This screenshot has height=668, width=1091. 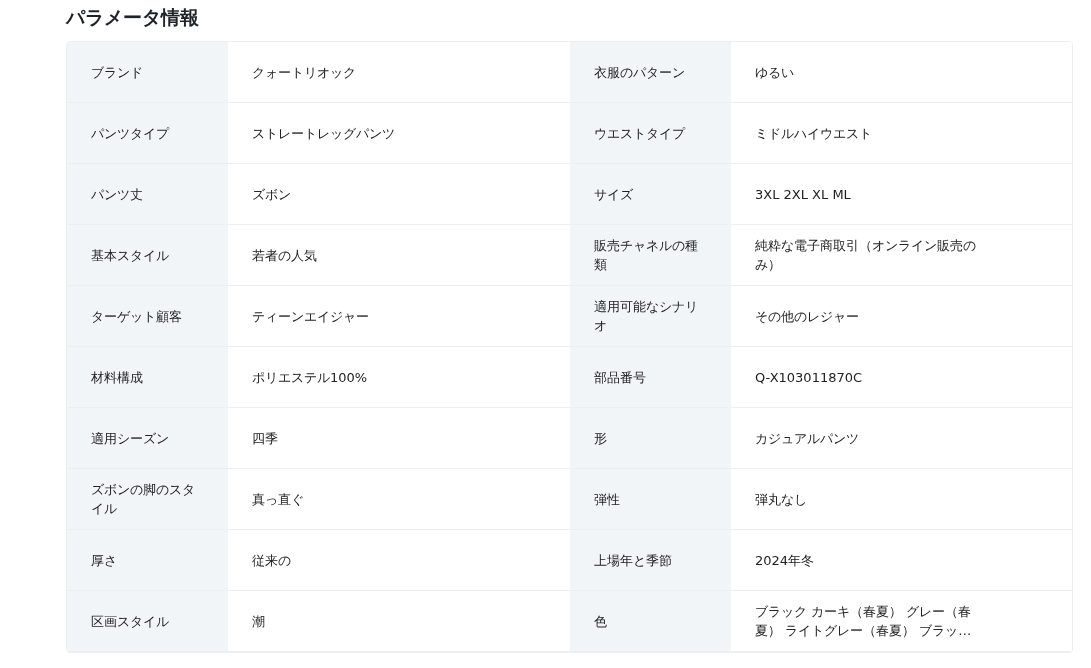 What do you see at coordinates (650, 255) in the screenshot?
I see `parameter-label: 販売チャネルの種類` at bounding box center [650, 255].